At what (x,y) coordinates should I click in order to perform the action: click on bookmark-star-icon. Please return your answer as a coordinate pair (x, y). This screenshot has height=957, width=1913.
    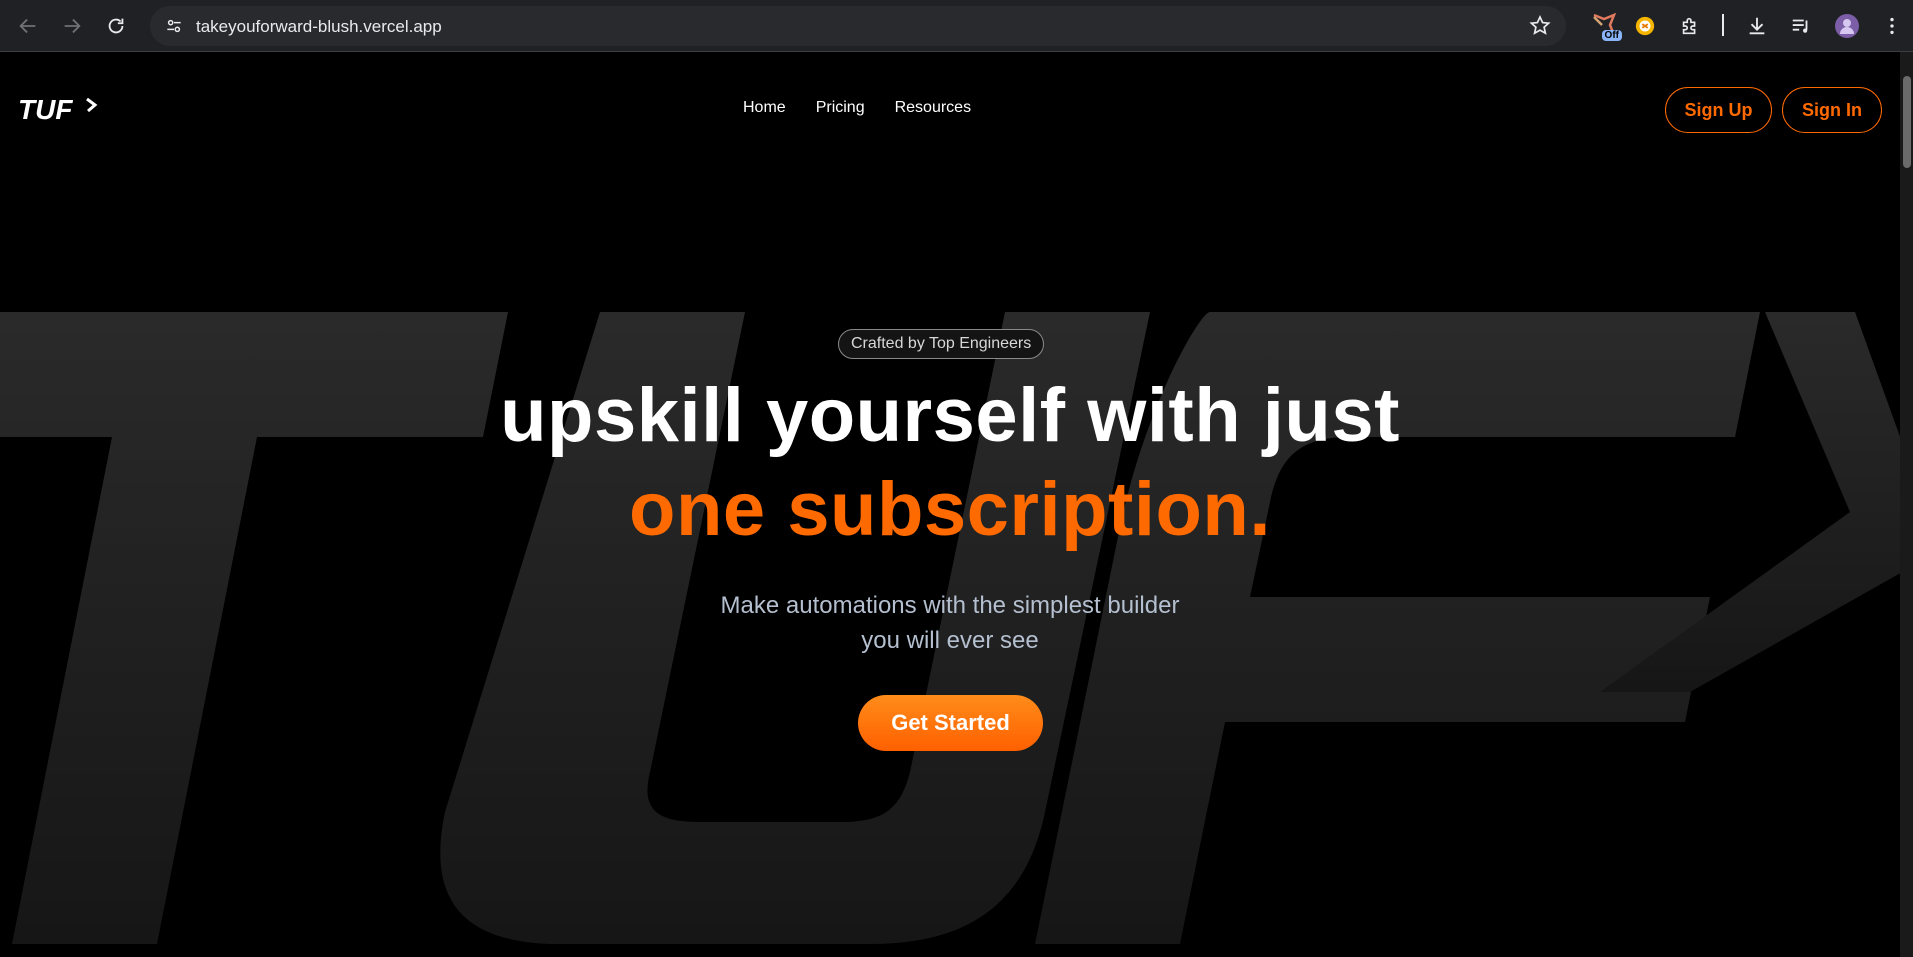
    Looking at the image, I should click on (1540, 26).